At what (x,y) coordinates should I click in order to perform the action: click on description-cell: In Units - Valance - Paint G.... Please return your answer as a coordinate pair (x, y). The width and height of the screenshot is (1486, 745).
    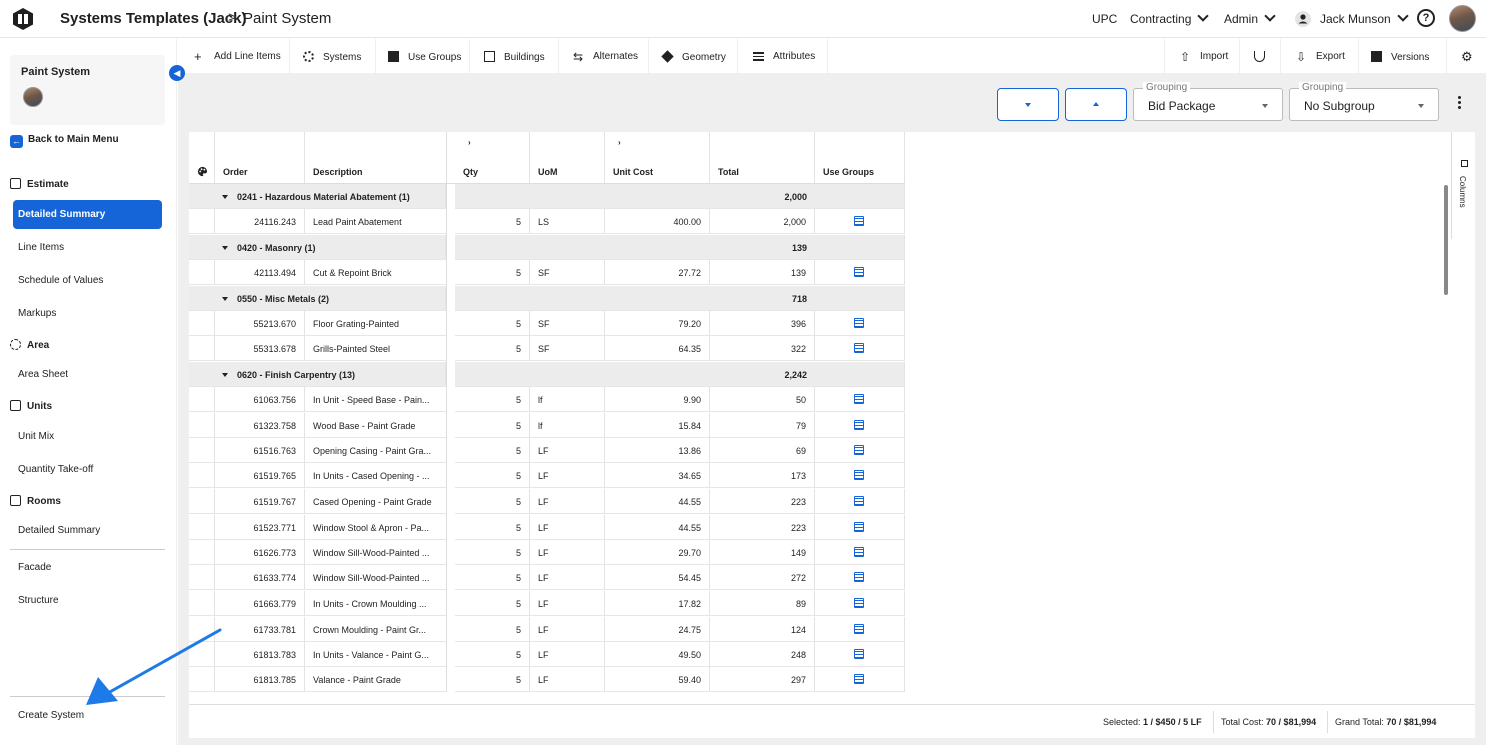
    Looking at the image, I should click on (375, 654).